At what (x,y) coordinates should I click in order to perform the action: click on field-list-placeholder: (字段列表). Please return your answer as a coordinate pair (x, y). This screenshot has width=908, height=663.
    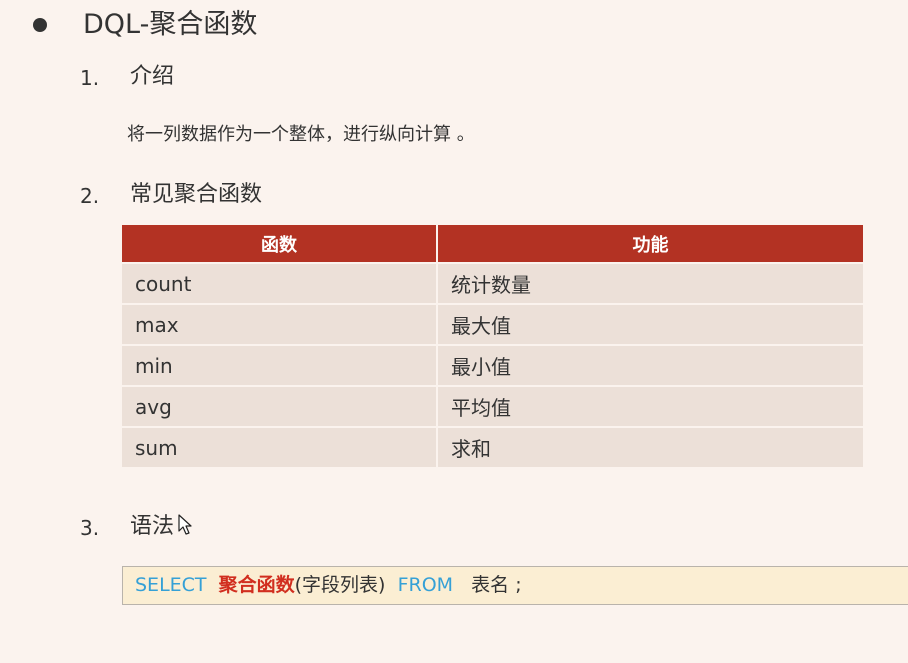
    Looking at the image, I should click on (340, 585).